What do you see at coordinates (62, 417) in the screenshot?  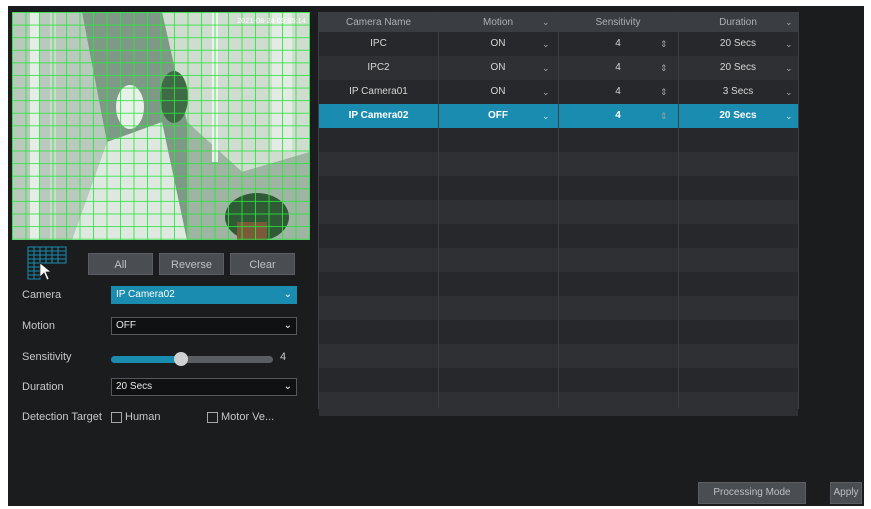 I see `detection-target-label: Detection Target` at bounding box center [62, 417].